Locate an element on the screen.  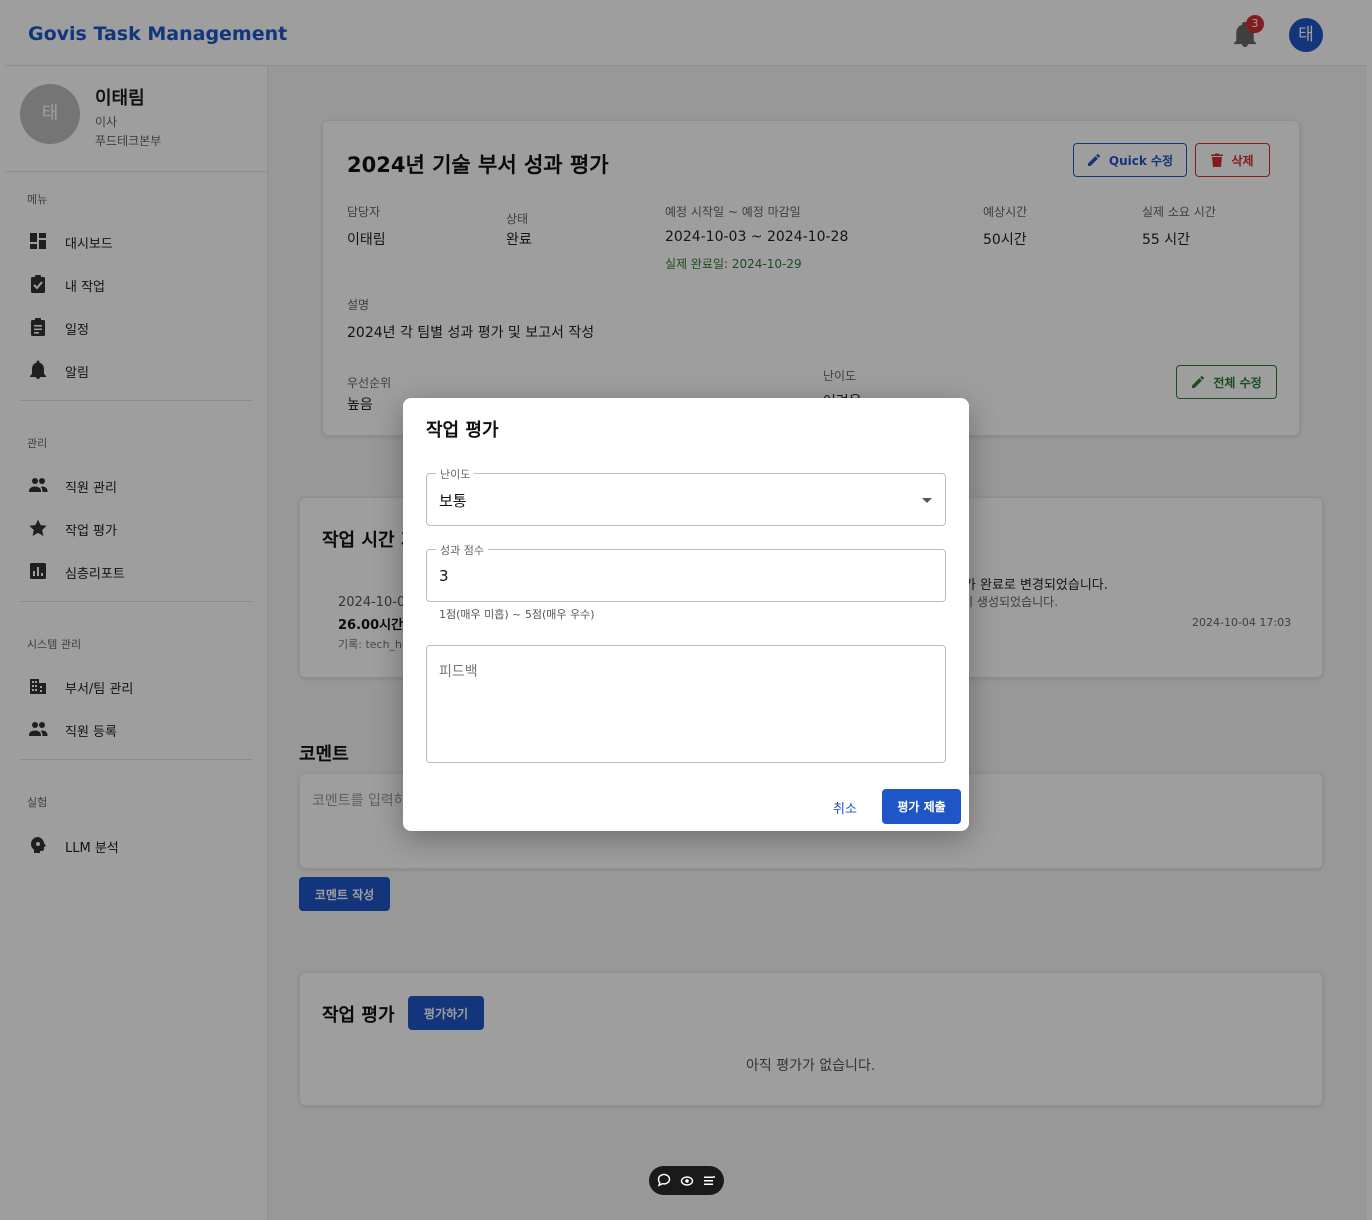
score-field-label: 성과 점수 is located at coordinates (462, 550).